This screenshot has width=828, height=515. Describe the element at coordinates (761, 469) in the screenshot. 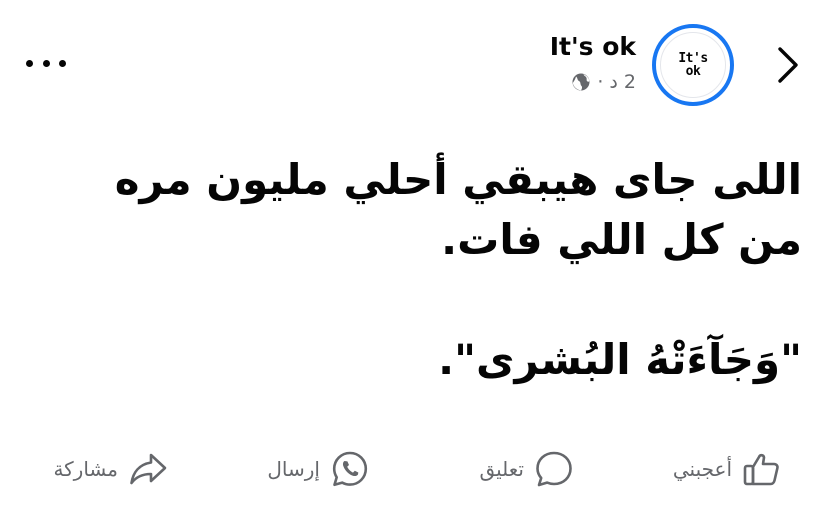

I see `thumbs-up-icon` at that location.